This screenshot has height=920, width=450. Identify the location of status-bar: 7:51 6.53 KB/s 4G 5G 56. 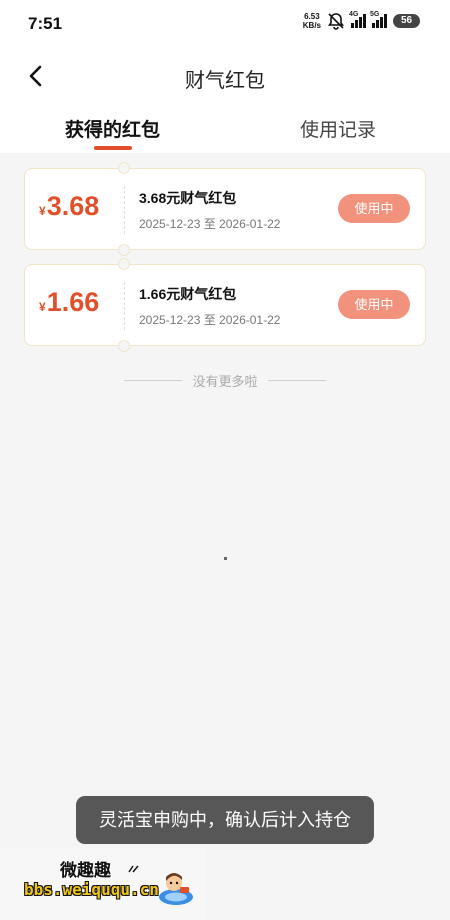
(225, 24).